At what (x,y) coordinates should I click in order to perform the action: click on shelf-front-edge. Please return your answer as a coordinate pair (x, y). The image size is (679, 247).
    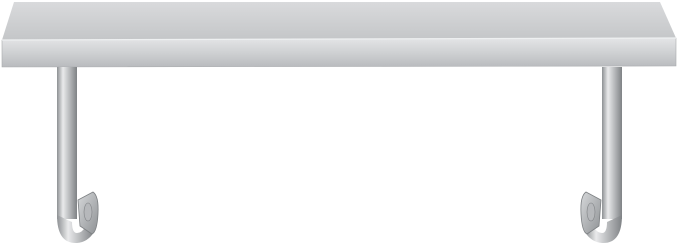
    Looking at the image, I should click on (339, 52).